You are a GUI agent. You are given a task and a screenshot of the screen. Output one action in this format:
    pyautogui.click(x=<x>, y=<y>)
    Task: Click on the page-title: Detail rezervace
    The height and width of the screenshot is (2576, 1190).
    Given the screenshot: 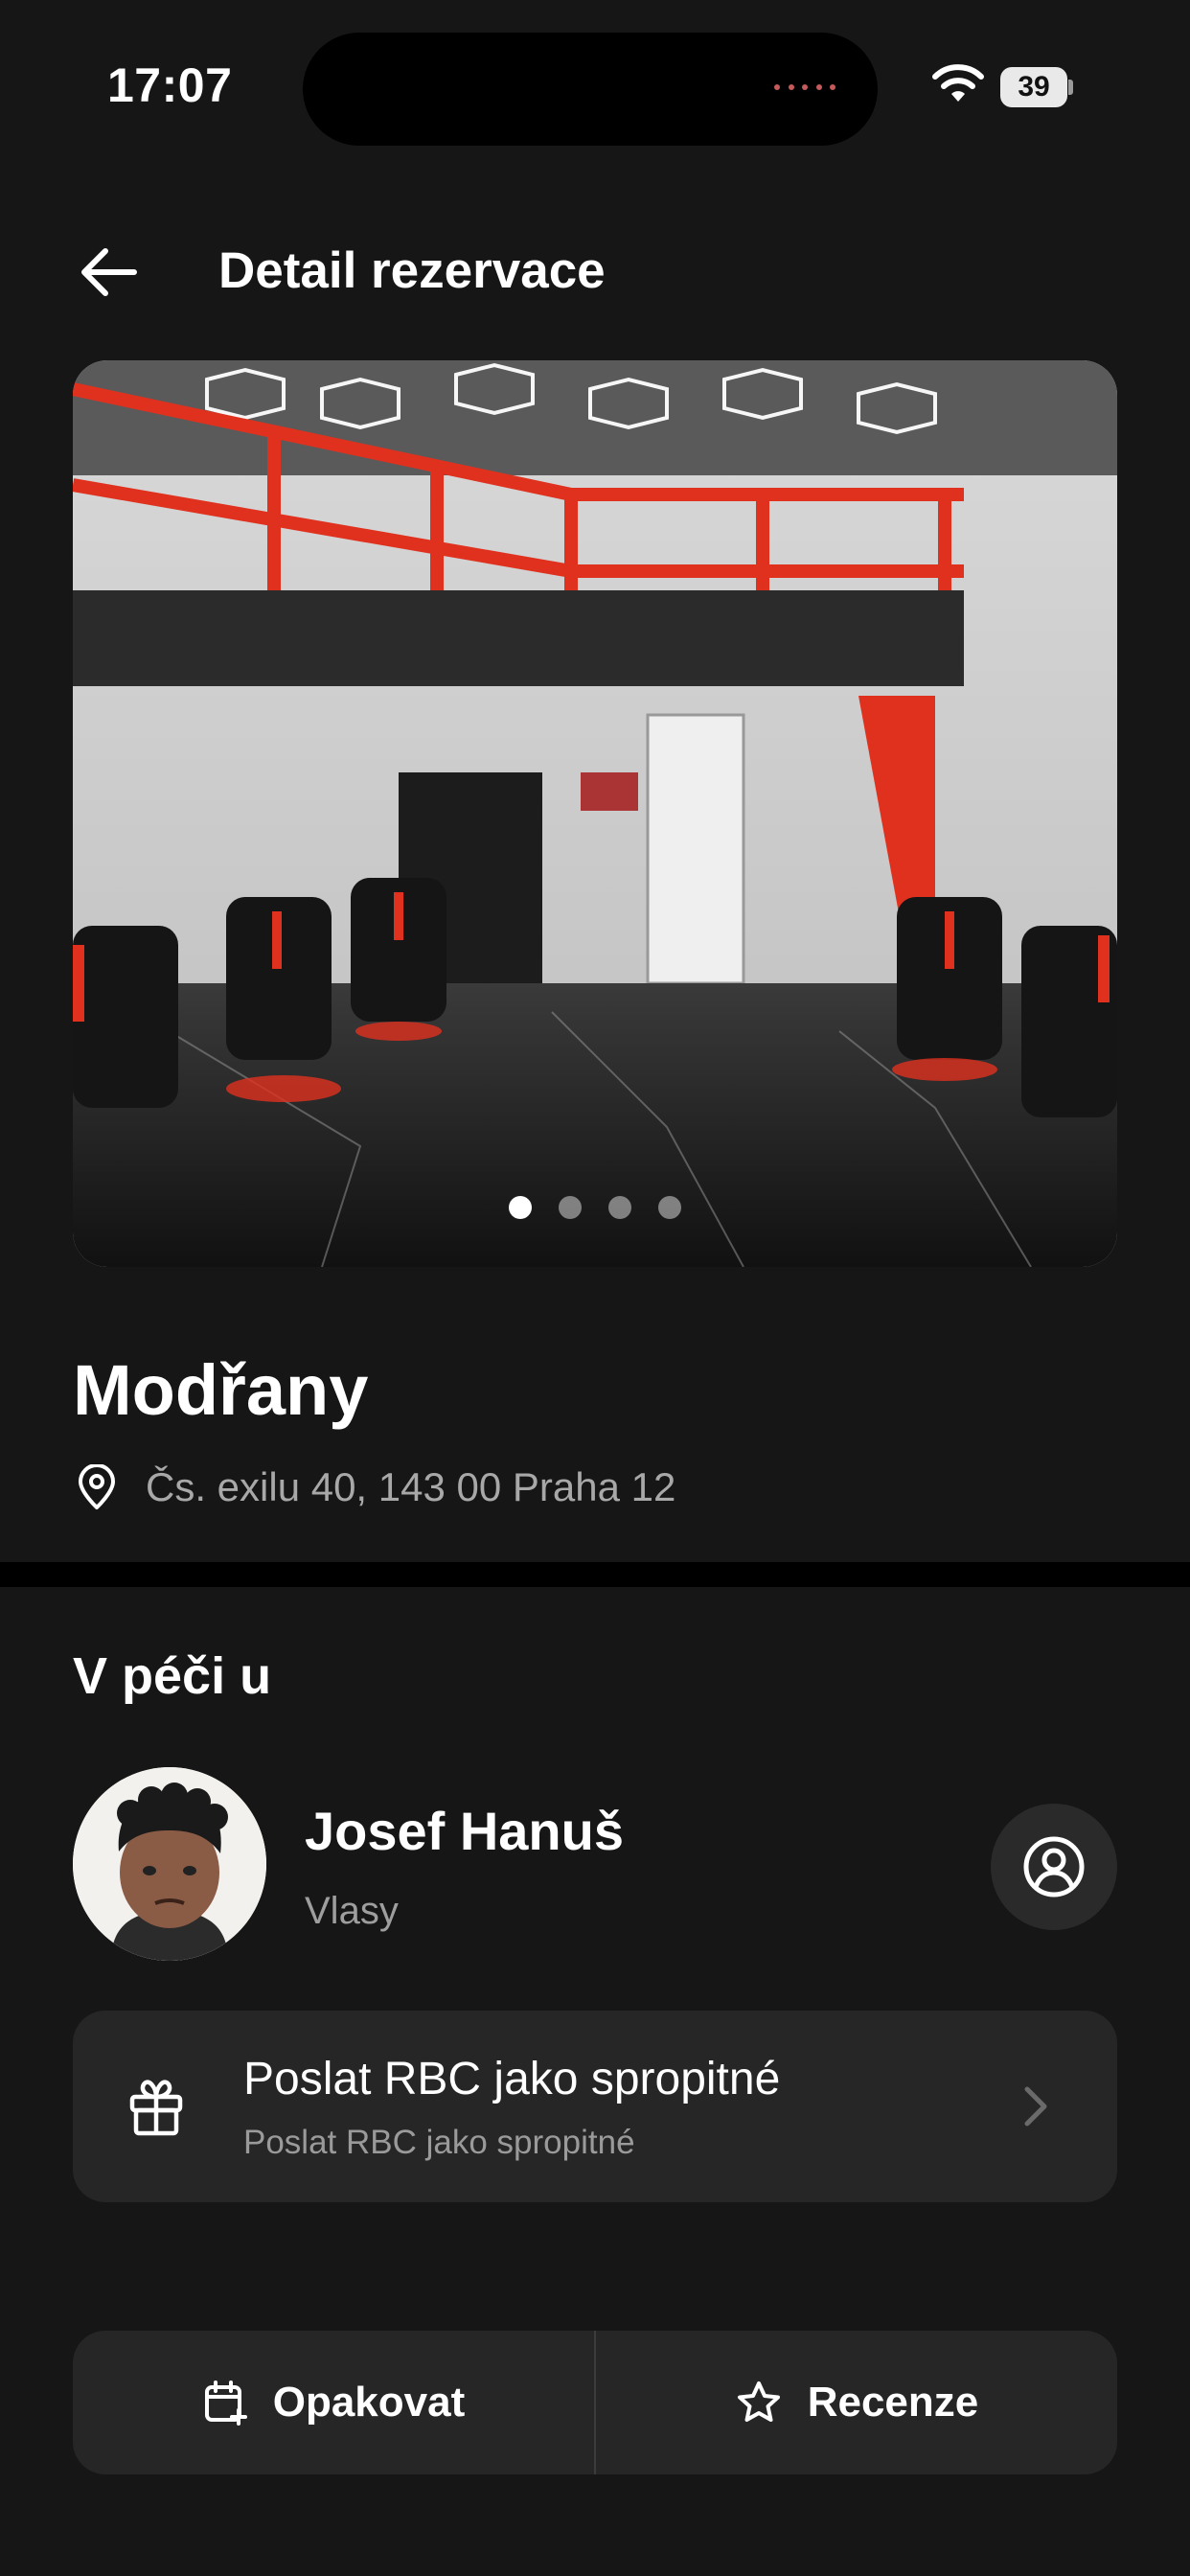 What is the action you would take?
    pyautogui.click(x=412, y=270)
    